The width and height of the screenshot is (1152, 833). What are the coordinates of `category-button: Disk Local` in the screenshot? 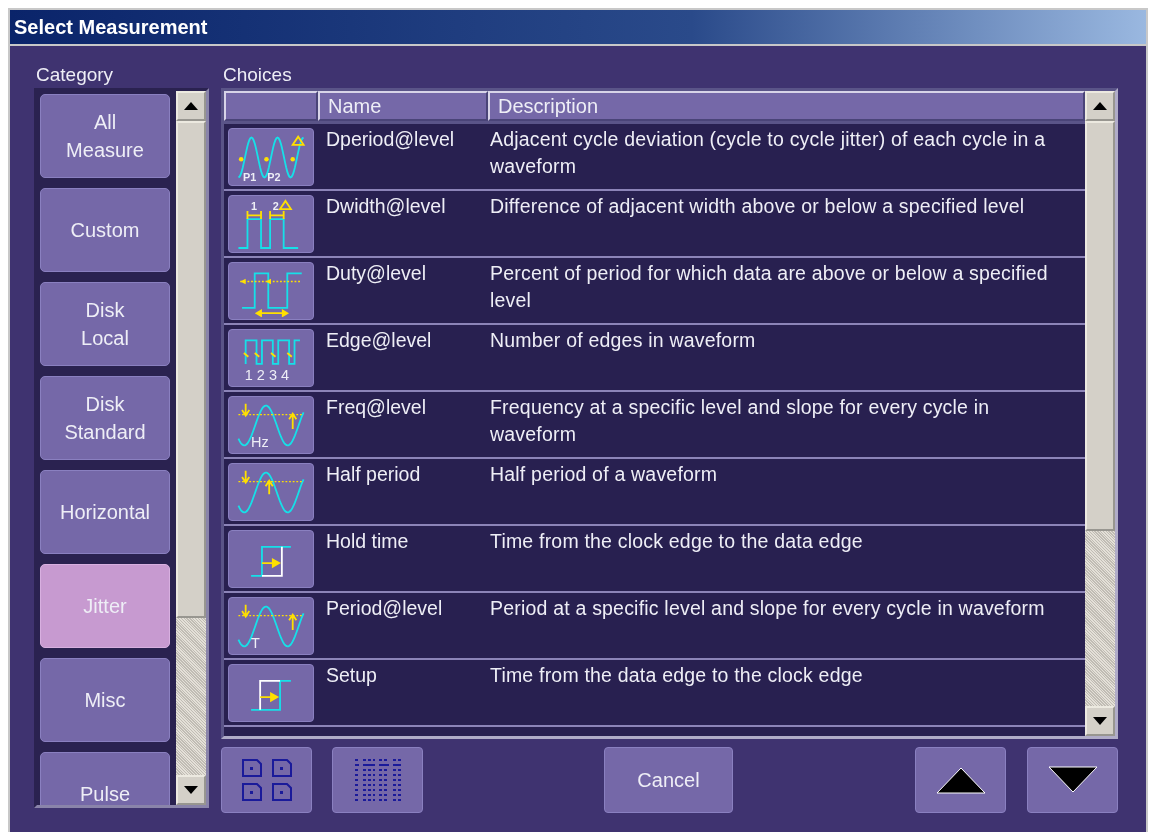 It's located at (105, 324).